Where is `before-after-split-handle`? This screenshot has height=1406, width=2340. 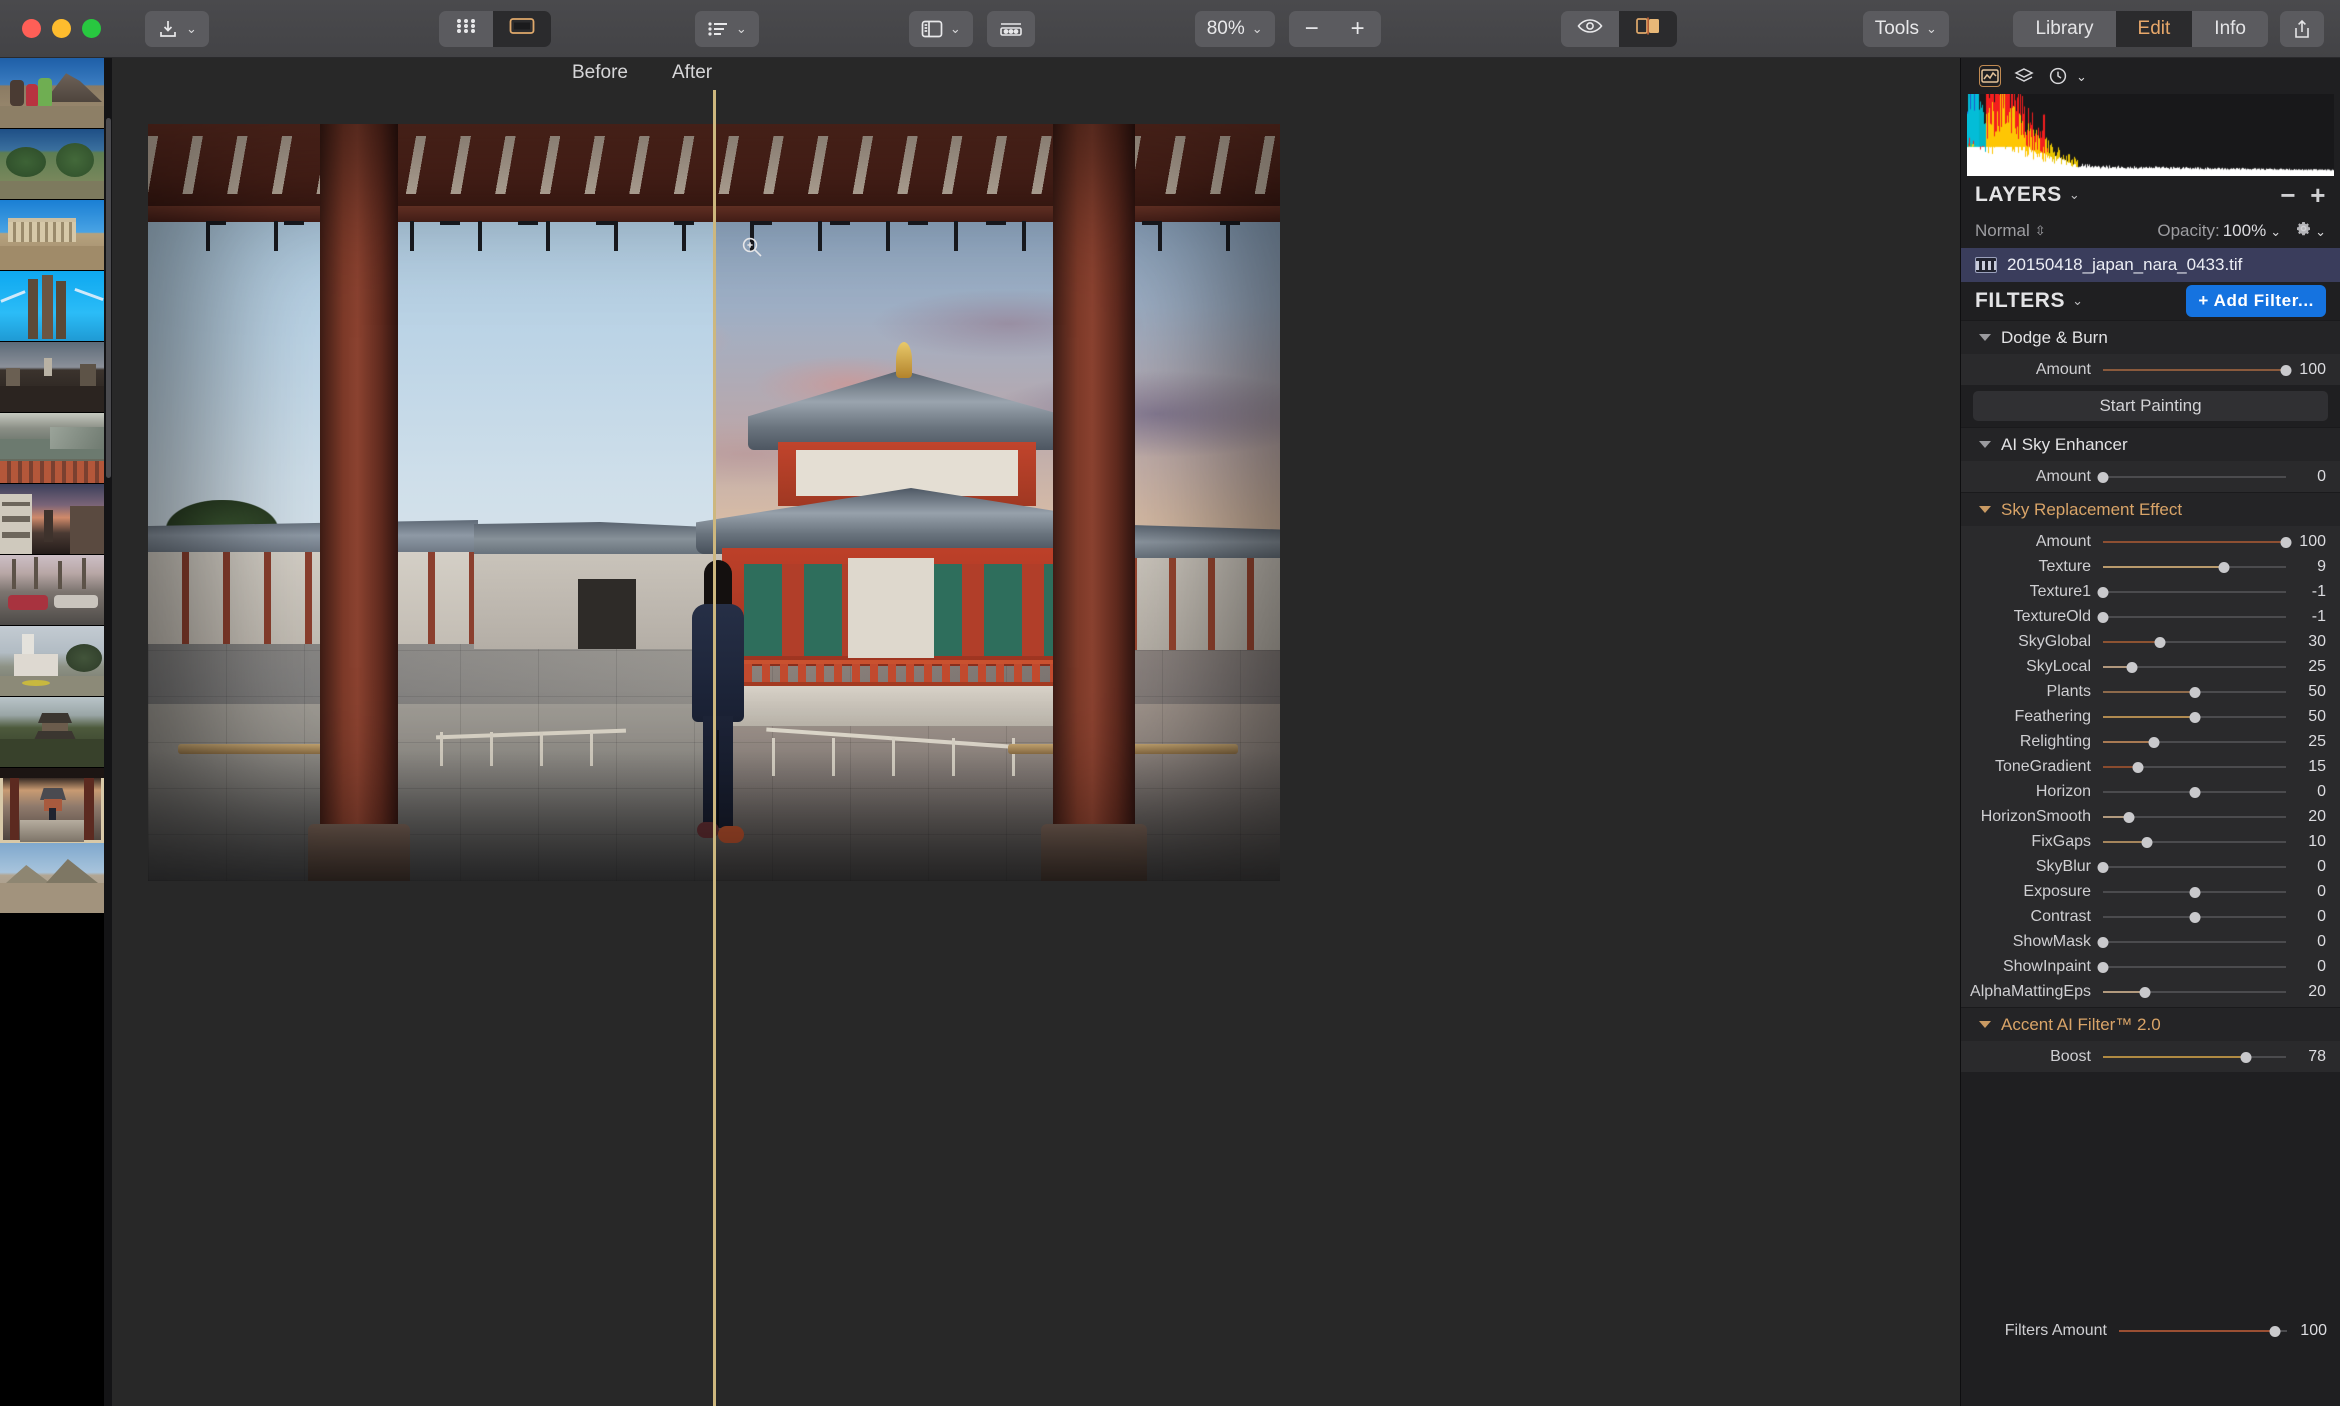 before-after-split-handle is located at coordinates (714, 748).